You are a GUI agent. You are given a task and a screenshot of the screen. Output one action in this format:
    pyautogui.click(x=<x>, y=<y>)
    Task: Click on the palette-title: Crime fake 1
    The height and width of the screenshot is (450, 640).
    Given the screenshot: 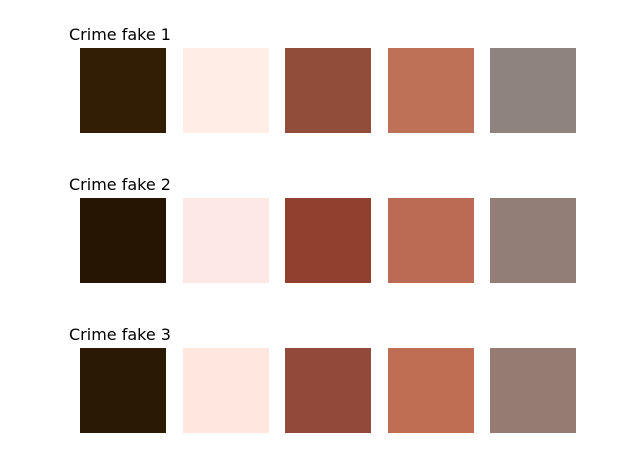 What is the action you would take?
    pyautogui.click(x=120, y=34)
    